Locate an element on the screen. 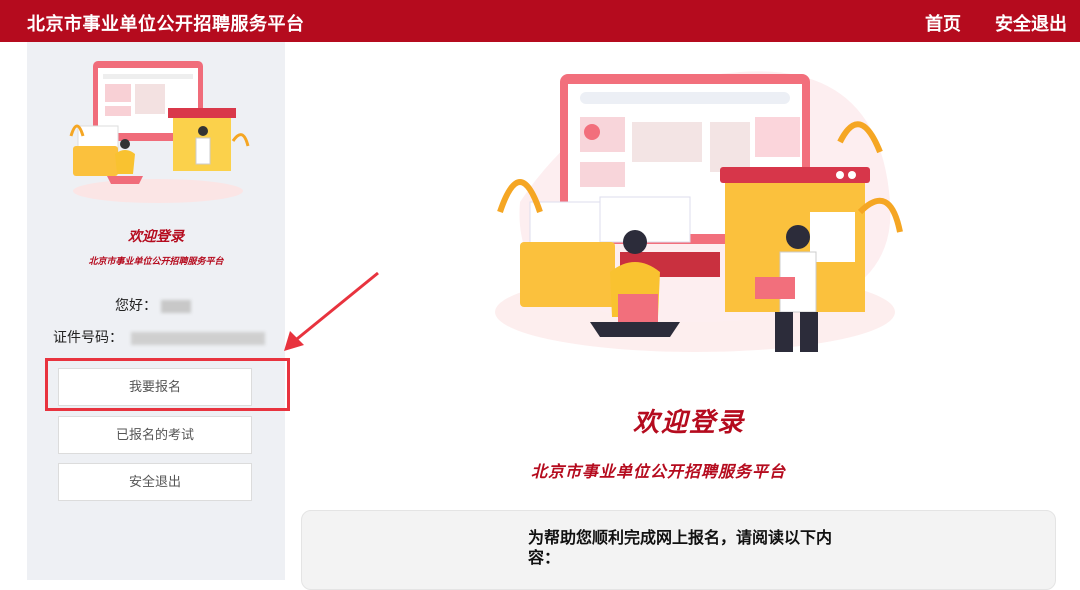 The image size is (1080, 590). greeting: 您好： is located at coordinates (153, 305).